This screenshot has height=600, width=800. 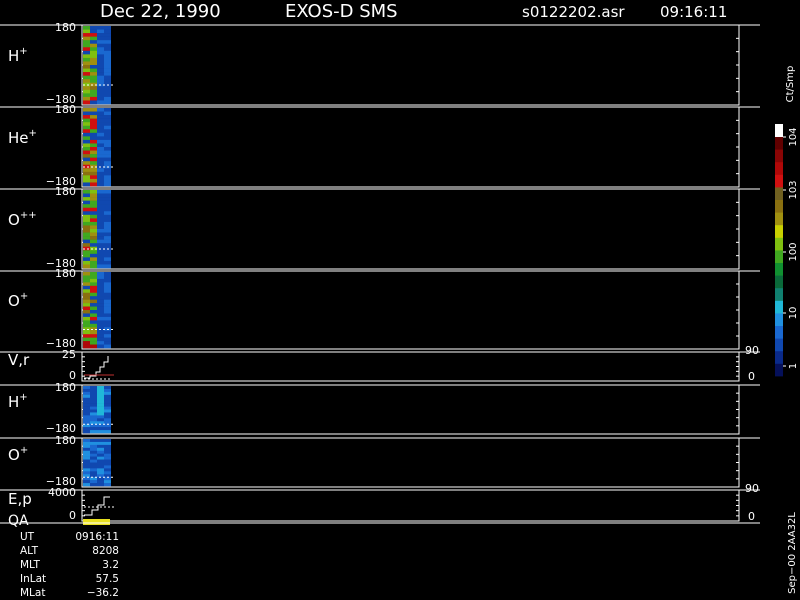 I want to click on axis-label-ymax: 180, so click(x=65, y=273).